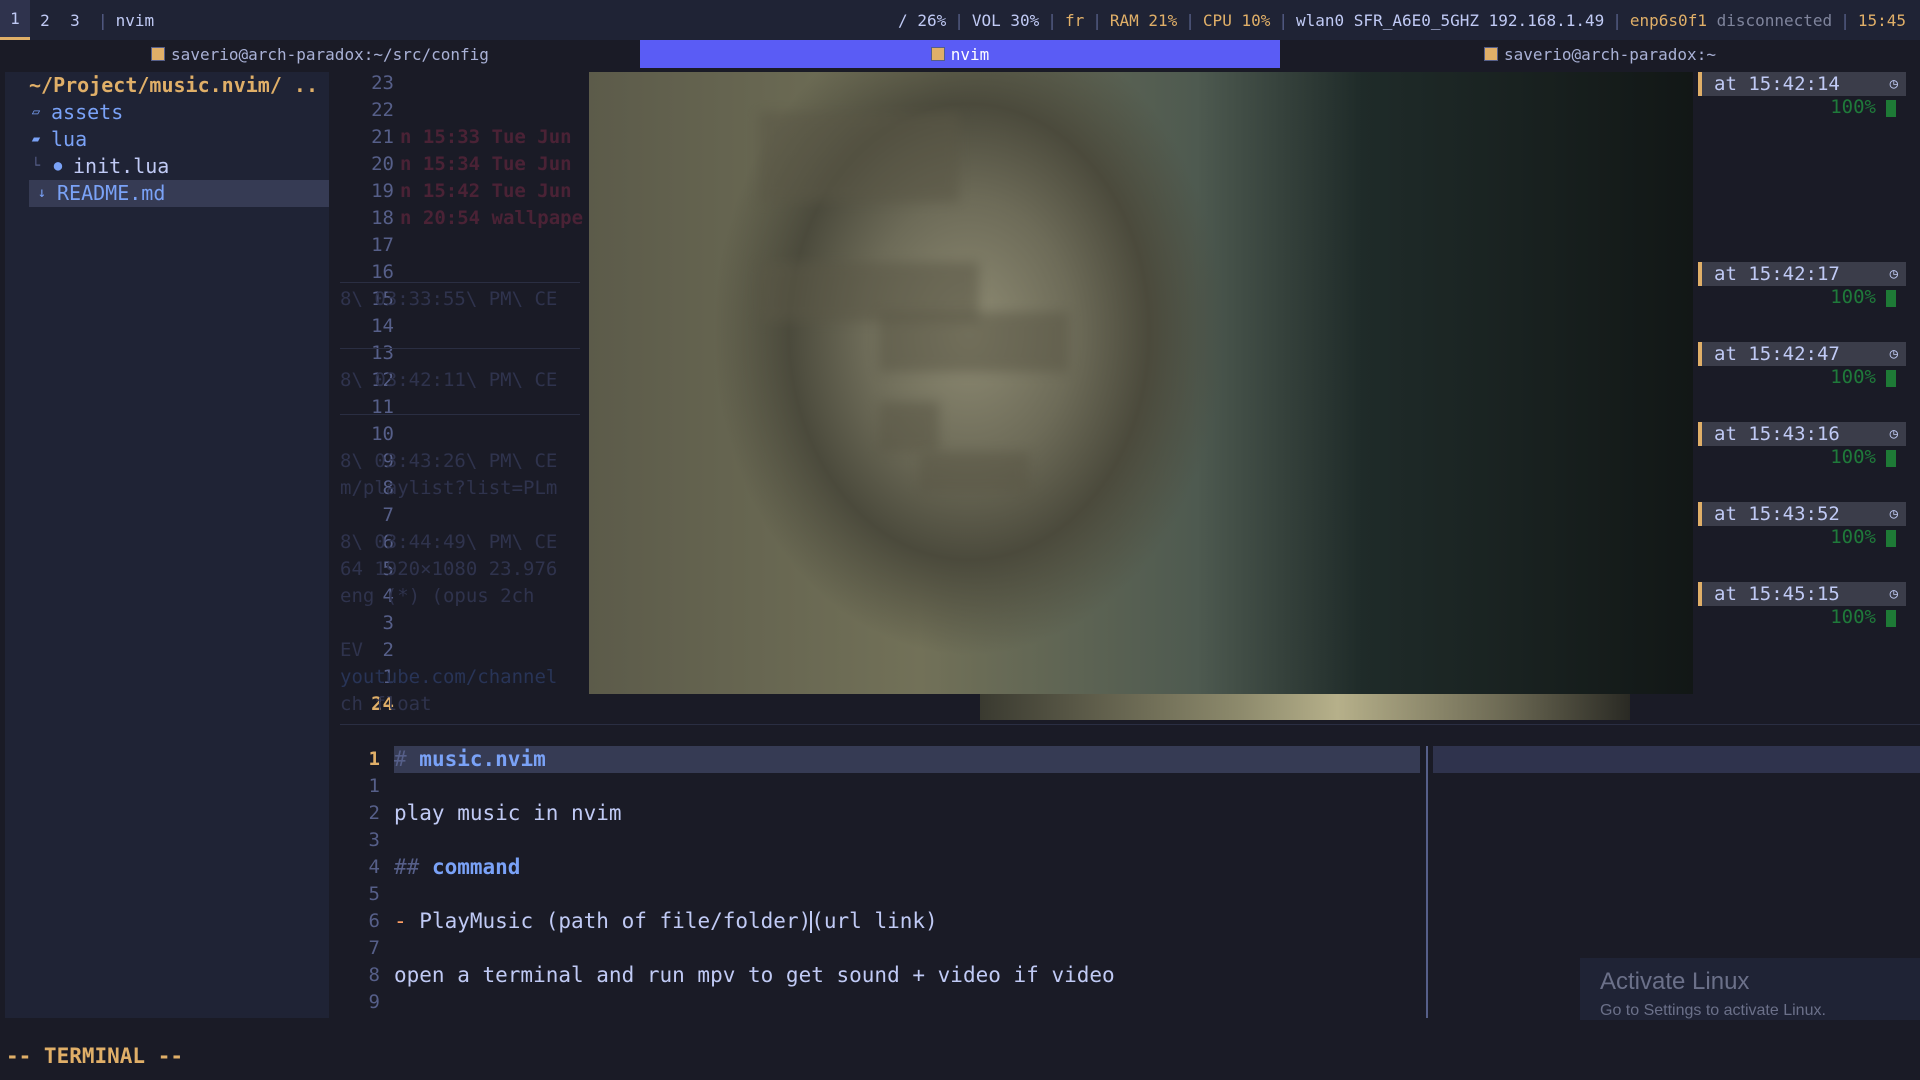 The height and width of the screenshot is (1080, 1920). What do you see at coordinates (922, 20) in the screenshot?
I see `disk-status: / 26%` at bounding box center [922, 20].